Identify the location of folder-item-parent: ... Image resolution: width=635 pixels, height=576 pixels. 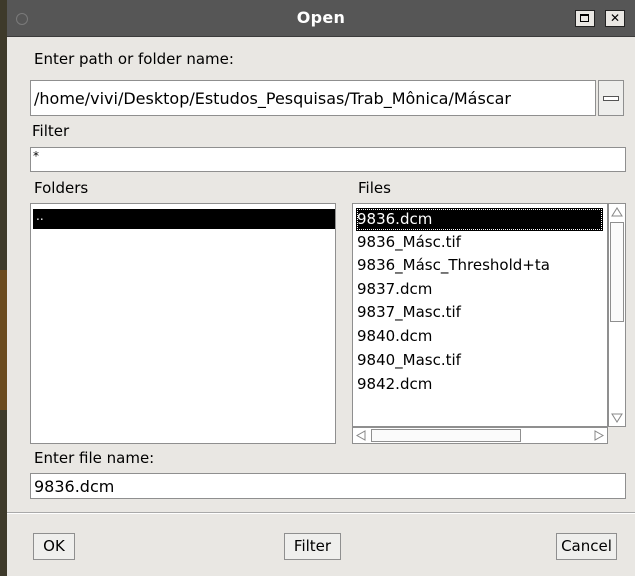
(184, 219).